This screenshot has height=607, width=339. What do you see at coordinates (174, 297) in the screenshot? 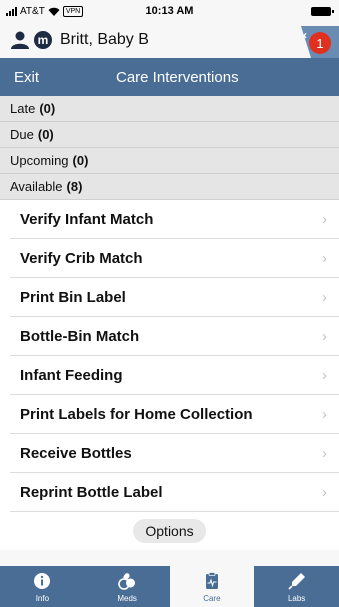
I see `list-item: Print Bin Label ›` at bounding box center [174, 297].